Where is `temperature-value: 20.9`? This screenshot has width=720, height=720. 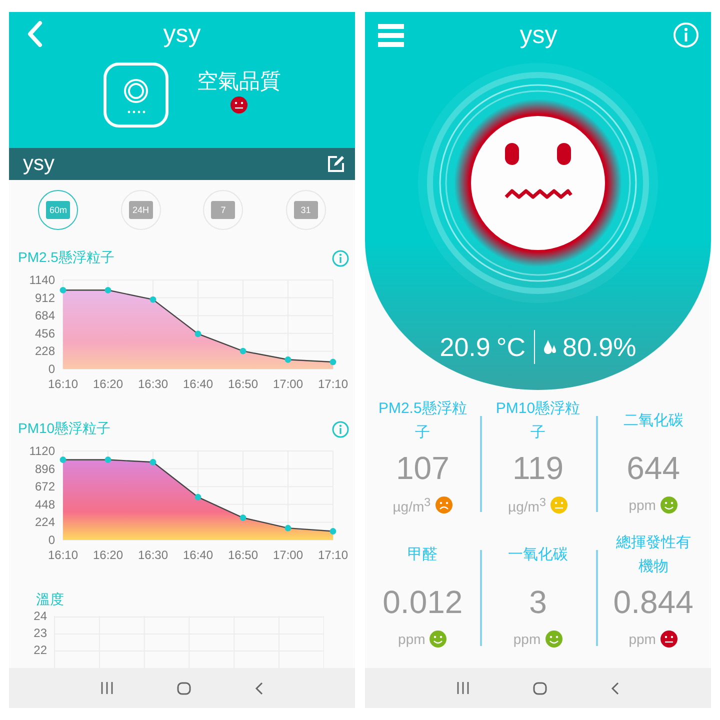 temperature-value: 20.9 is located at coordinates (465, 347).